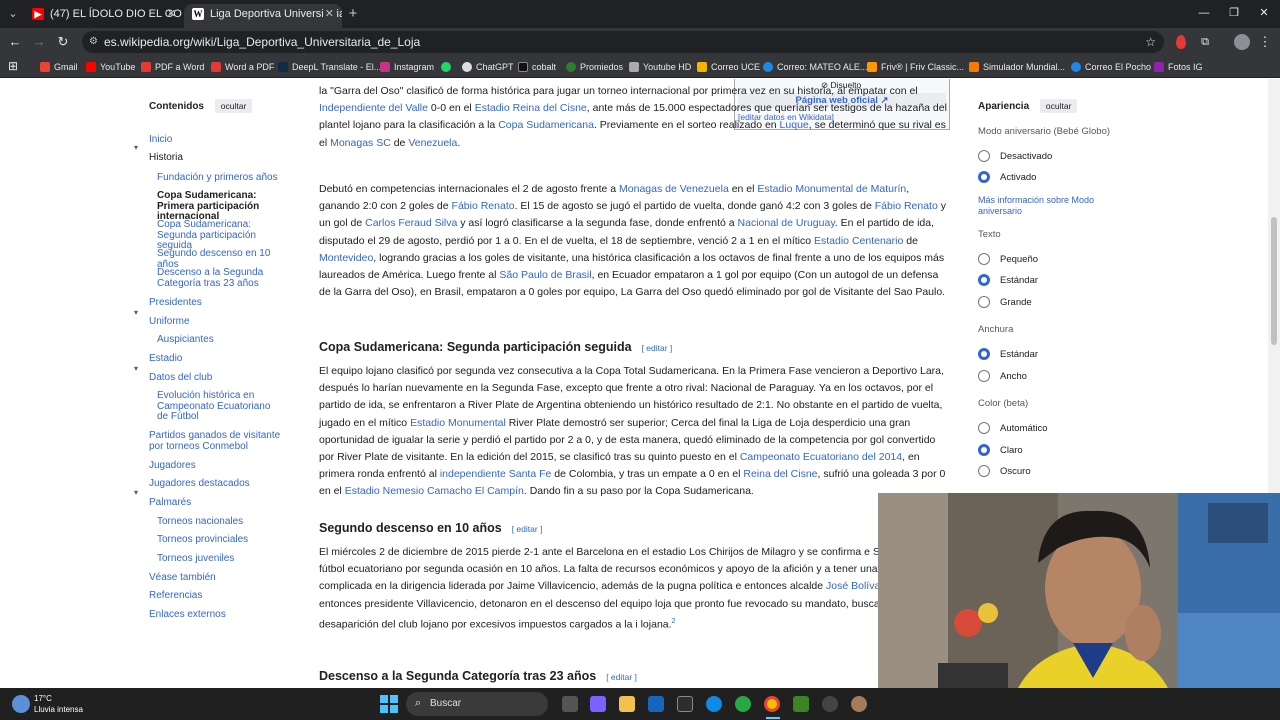 Image resolution: width=1280 pixels, height=720 pixels. I want to click on apps-grid-icon: ⊞, so click(13, 67).